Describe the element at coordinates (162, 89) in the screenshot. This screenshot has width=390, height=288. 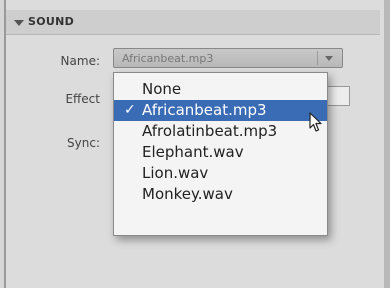
I see `menu-item-label: None` at that location.